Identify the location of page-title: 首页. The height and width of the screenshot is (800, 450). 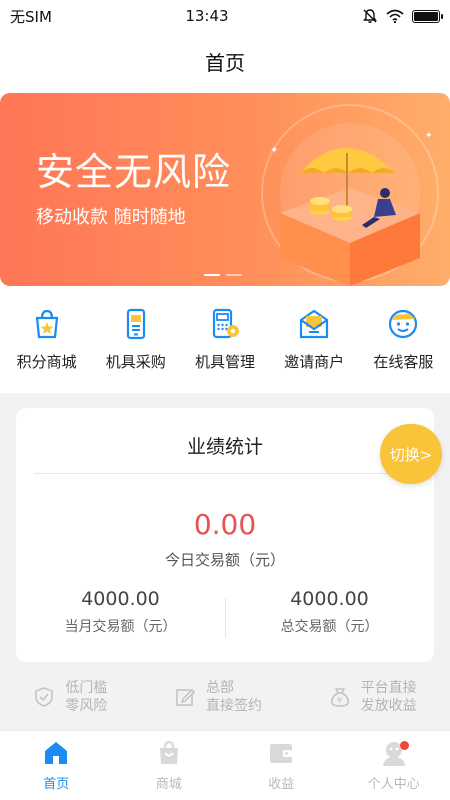
(225, 62).